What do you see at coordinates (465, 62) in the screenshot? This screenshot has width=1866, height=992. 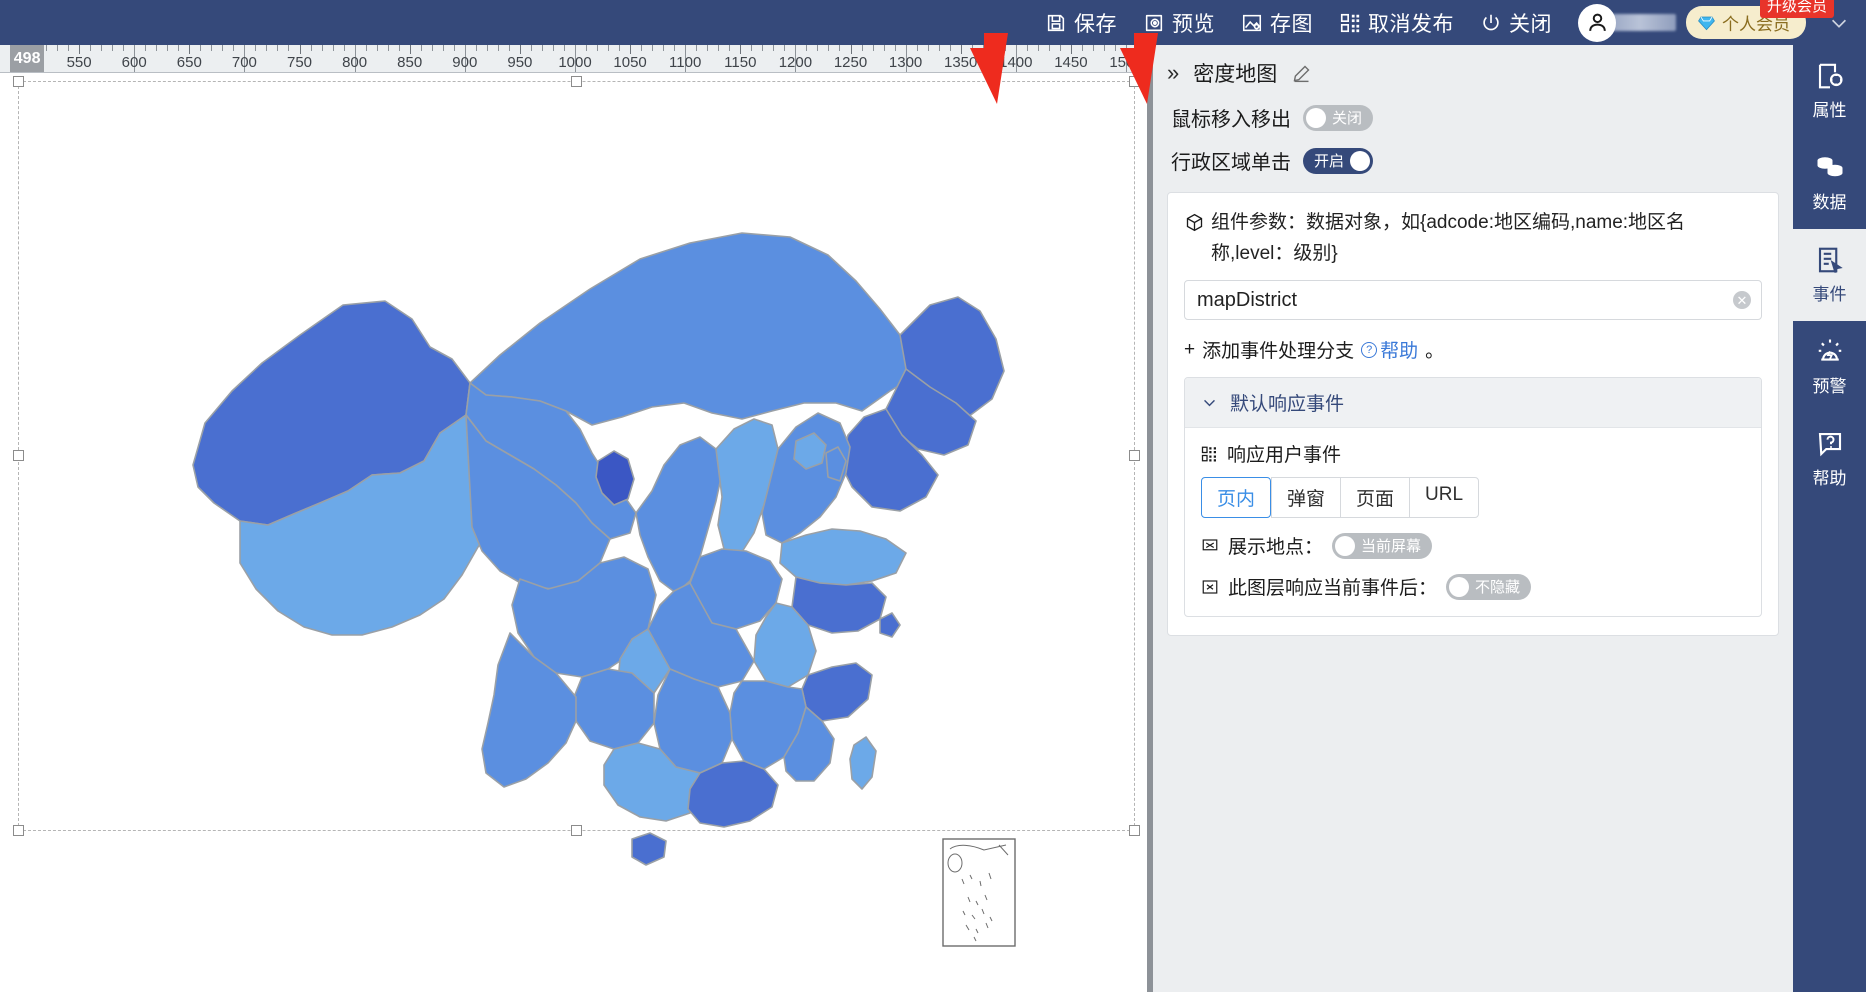 I see `ruler-label: 900` at bounding box center [465, 62].